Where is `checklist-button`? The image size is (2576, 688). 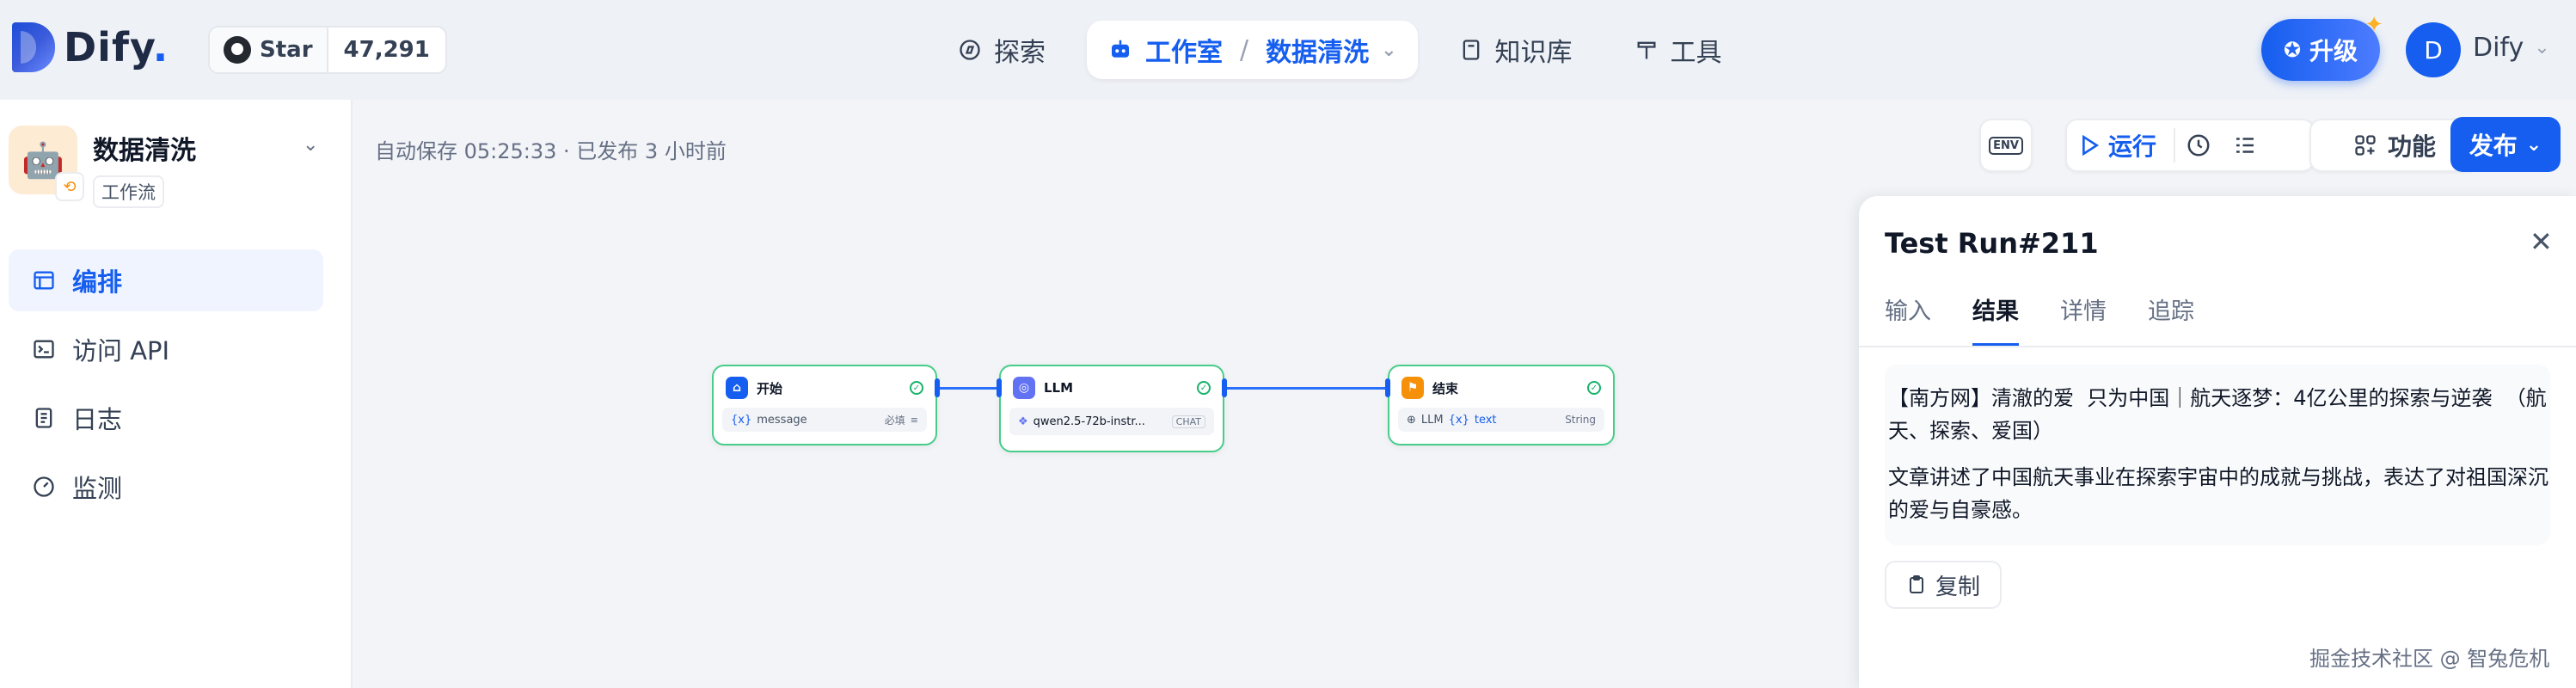
checklist-button is located at coordinates (2245, 145).